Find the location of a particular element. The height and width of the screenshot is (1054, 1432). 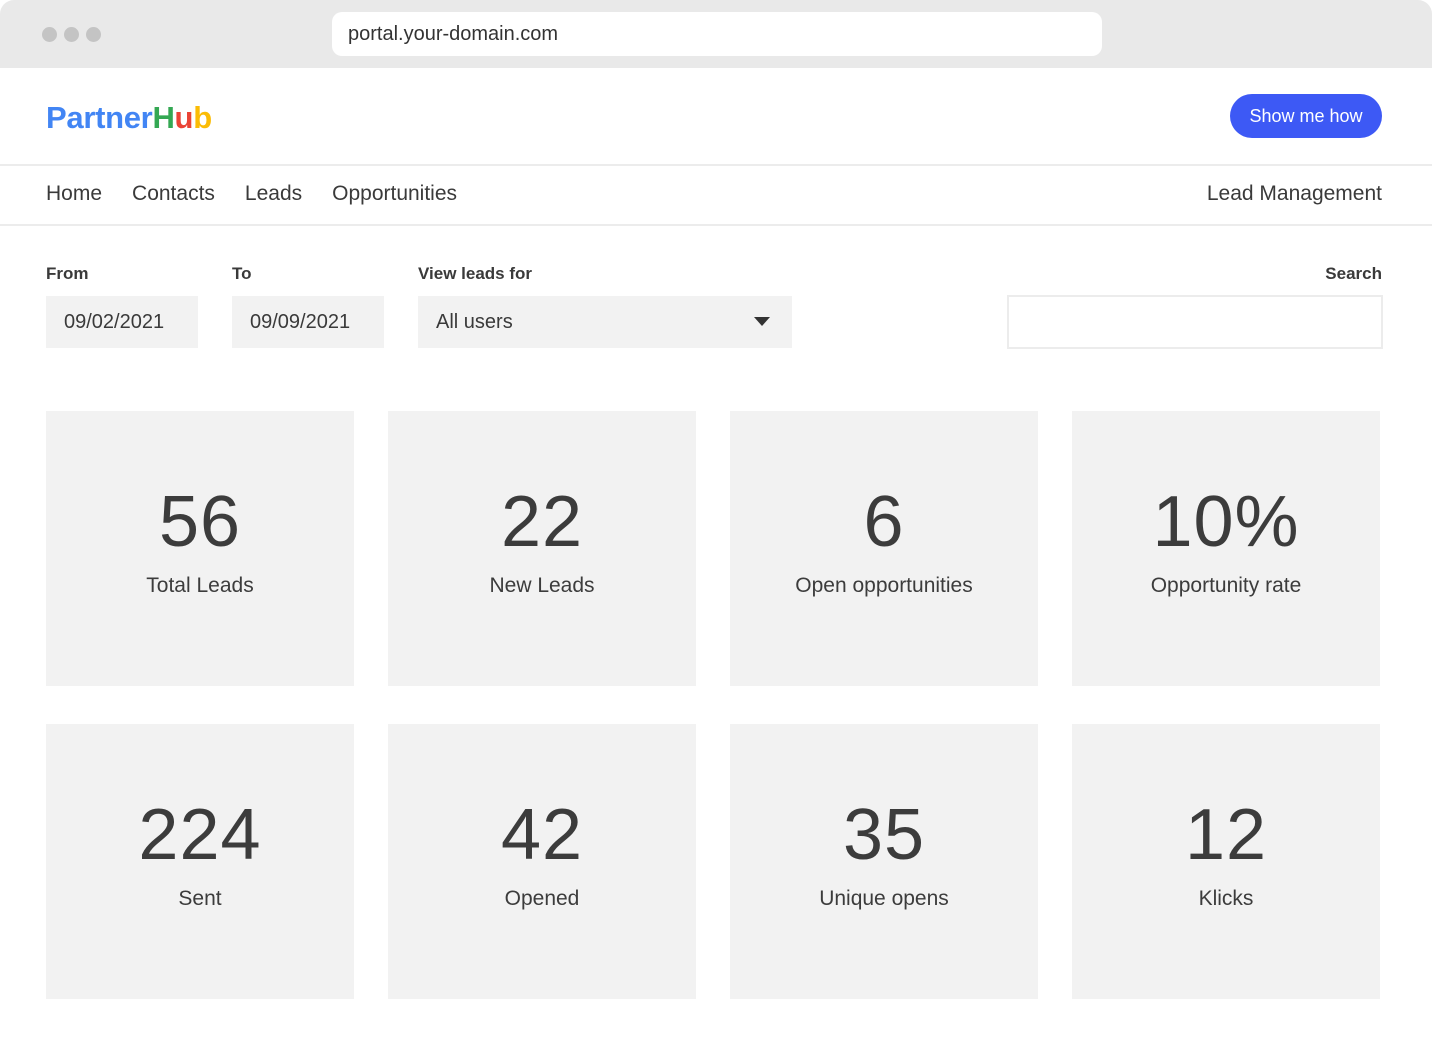

window-controls is located at coordinates (71, 34).